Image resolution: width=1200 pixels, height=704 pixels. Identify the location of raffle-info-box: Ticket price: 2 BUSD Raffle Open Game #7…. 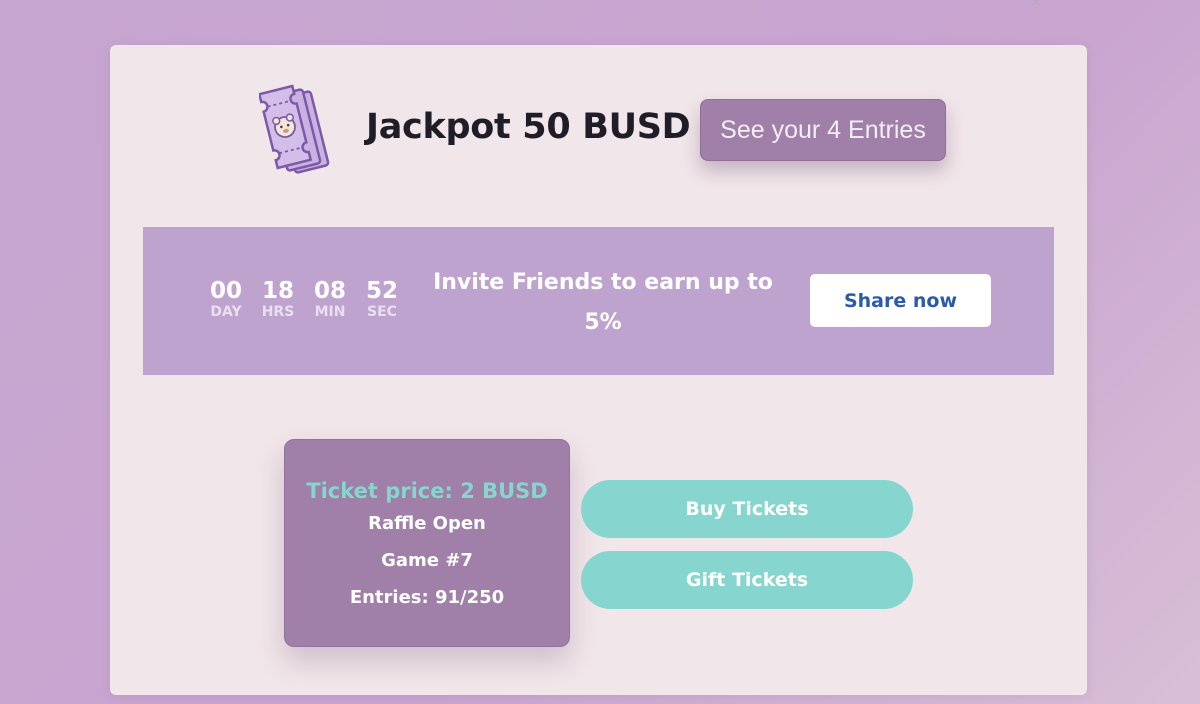
(427, 543).